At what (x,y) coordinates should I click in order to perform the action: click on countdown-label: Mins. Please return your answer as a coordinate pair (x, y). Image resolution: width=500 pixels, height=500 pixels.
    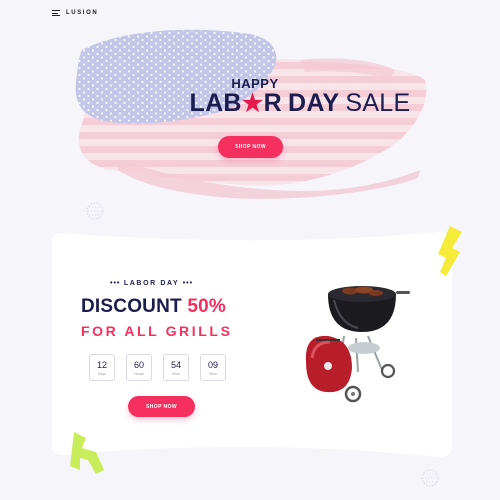
    Looking at the image, I should click on (176, 373).